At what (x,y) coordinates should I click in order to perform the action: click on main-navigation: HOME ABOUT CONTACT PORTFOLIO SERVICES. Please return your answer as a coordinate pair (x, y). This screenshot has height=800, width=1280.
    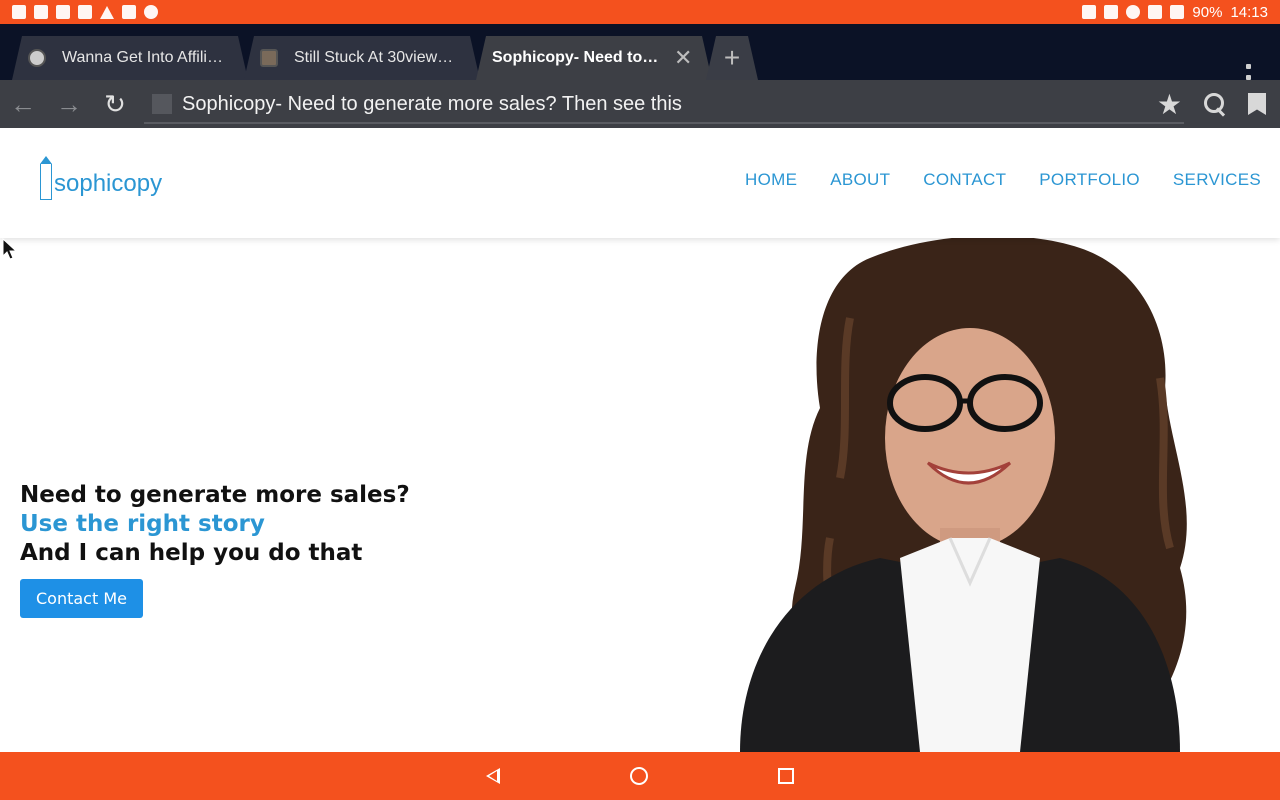
    Looking at the image, I should click on (1003, 180).